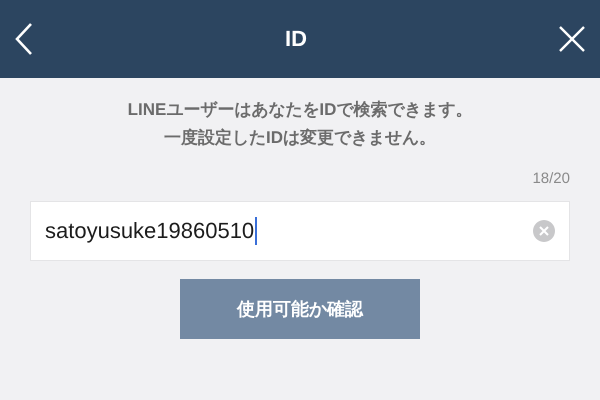 The image size is (600, 400). Describe the element at coordinates (149, 231) in the screenshot. I see `input-text: satoyusuke19860510` at that location.